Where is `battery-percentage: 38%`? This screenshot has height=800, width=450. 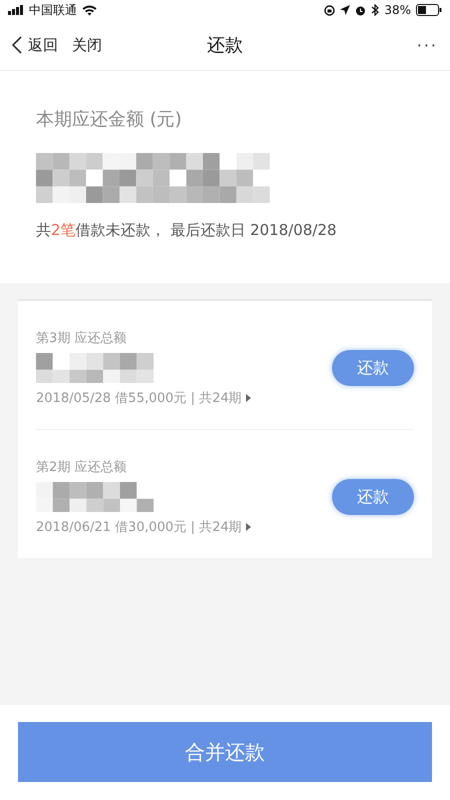 battery-percentage: 38% is located at coordinates (397, 10).